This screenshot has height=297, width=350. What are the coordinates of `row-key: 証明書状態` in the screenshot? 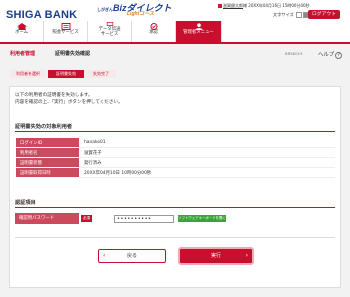 It's located at (47, 162).